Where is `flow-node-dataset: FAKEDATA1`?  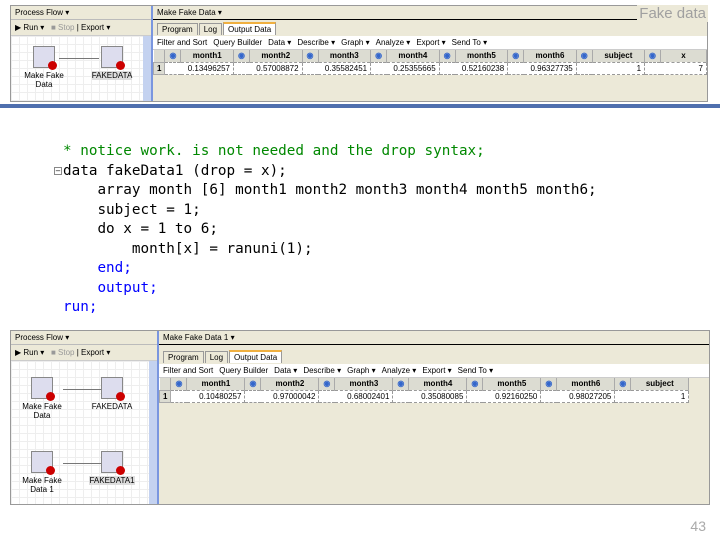
flow-node-dataset: FAKEDATA1 is located at coordinates (112, 468).